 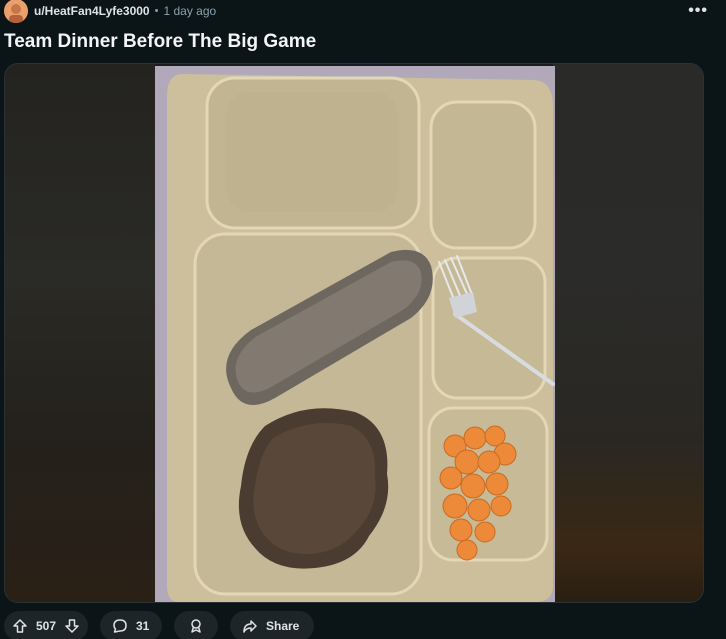 I want to click on award-button, so click(x=196, y=625).